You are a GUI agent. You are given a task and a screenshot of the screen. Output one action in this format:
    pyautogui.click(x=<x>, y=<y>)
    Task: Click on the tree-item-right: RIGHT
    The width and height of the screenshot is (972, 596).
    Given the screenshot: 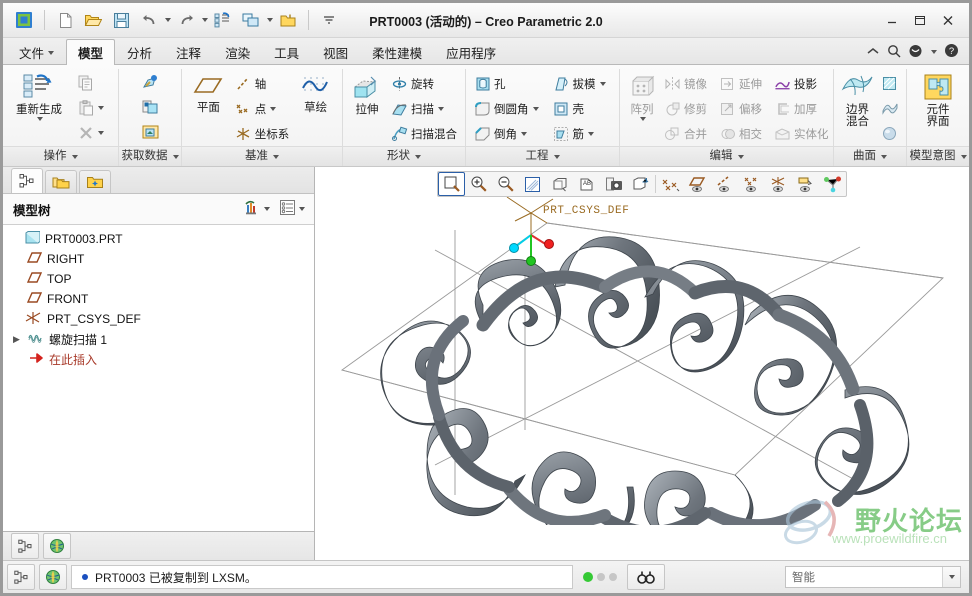 What is the action you would take?
    pyautogui.click(x=158, y=259)
    